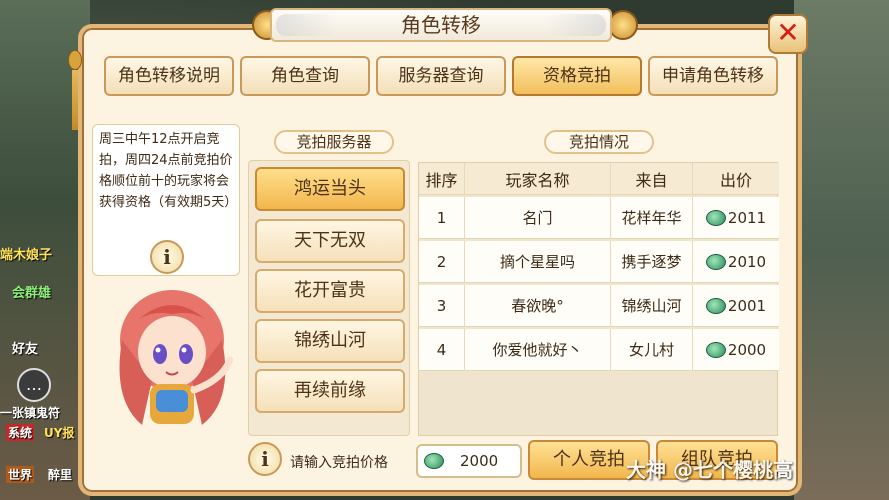  Describe the element at coordinates (538, 305) in the screenshot. I see `player-cell: 春欲晚°` at that location.